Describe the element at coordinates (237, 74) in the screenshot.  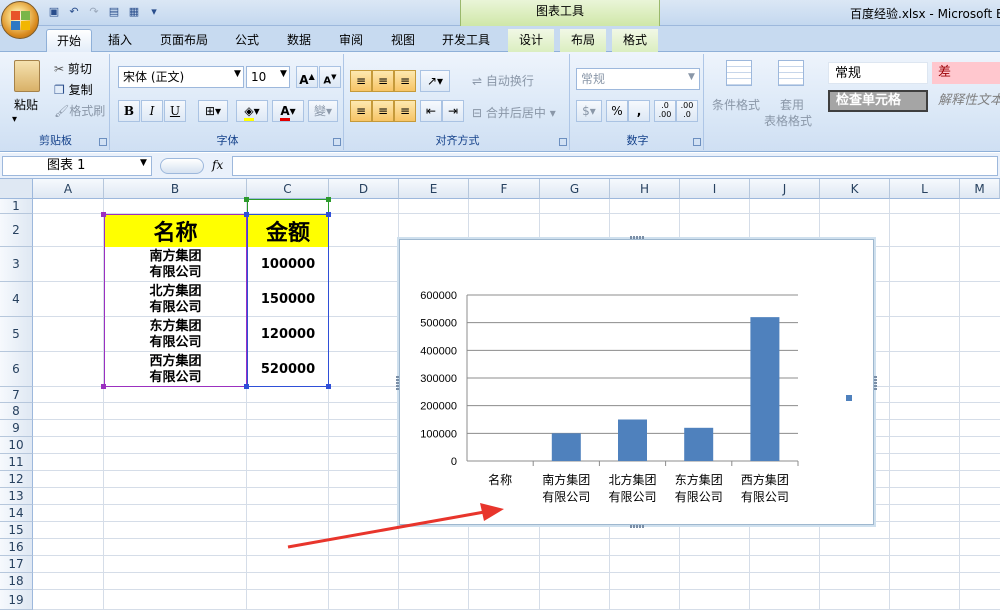
I see `font-name-dropdown-icon: ▼` at that location.